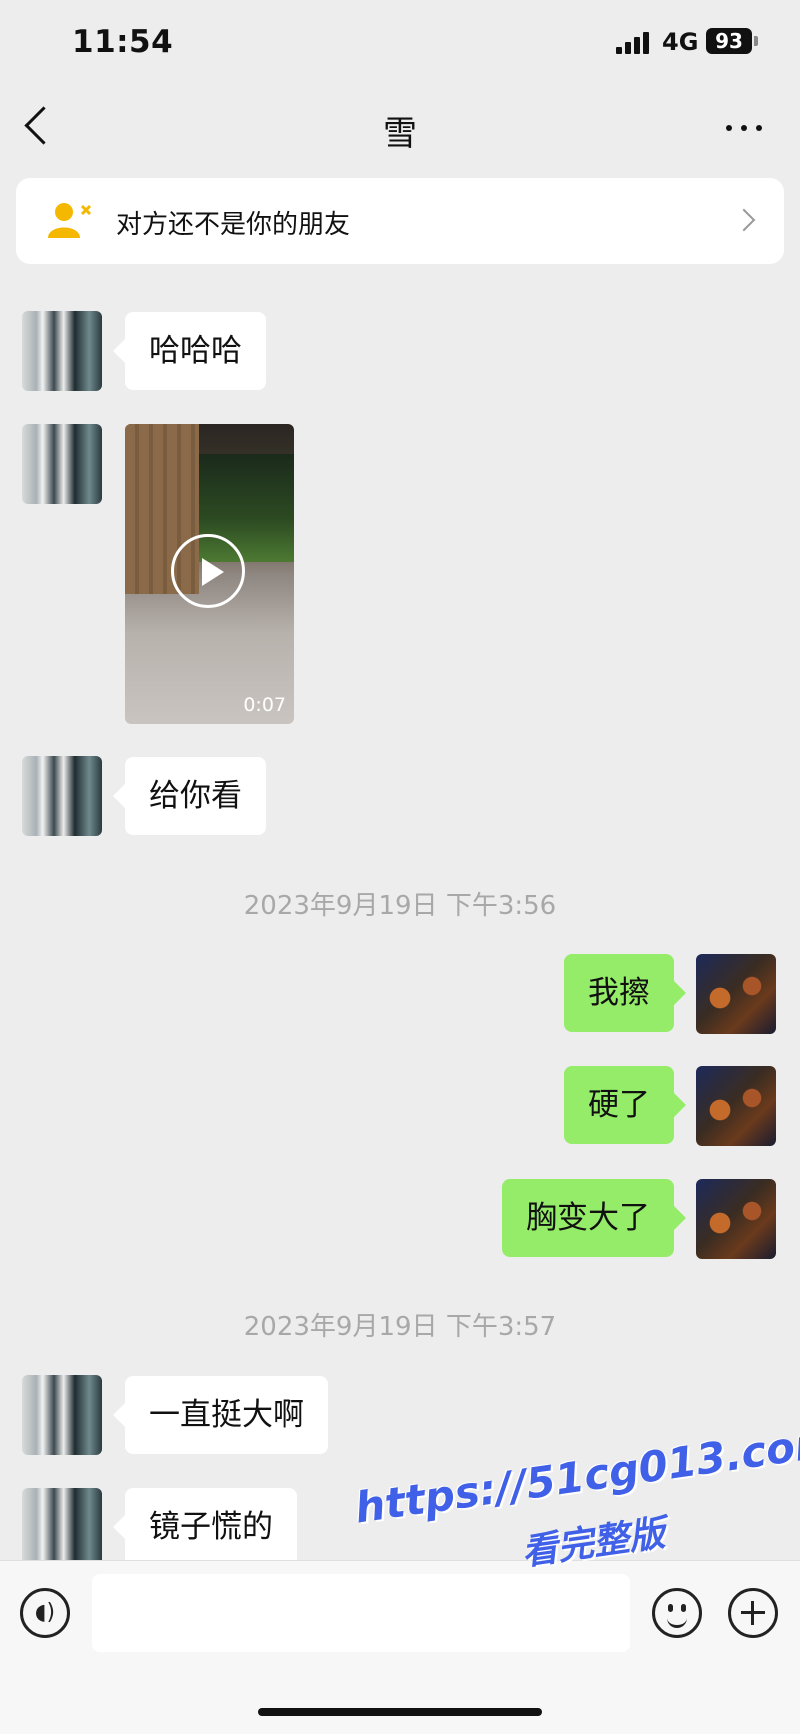 This screenshot has height=1734, width=800. What do you see at coordinates (264, 705) in the screenshot?
I see `video-duration: 0:07` at bounding box center [264, 705].